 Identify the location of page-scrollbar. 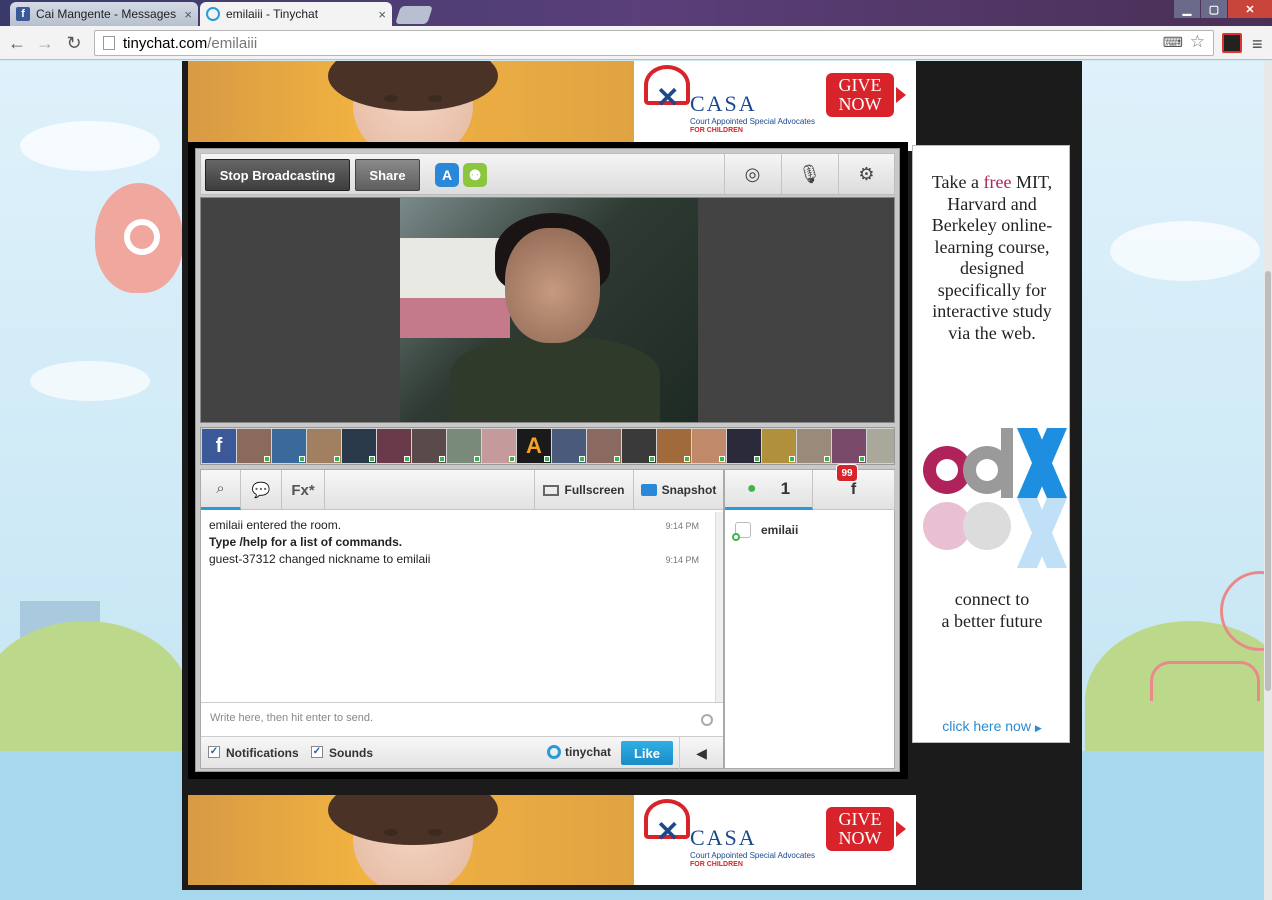
(1268, 480).